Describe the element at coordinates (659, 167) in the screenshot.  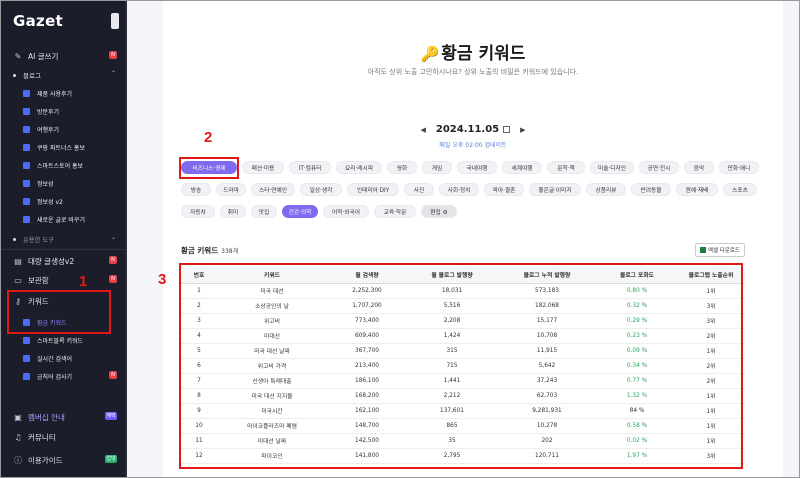
I see `category-chip: 공연·전시` at that location.